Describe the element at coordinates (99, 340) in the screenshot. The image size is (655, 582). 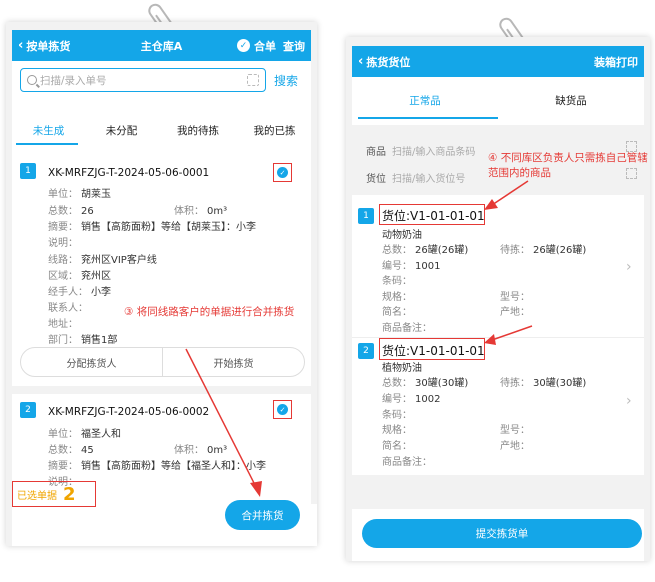
I see `dept-value: 销售1部` at that location.